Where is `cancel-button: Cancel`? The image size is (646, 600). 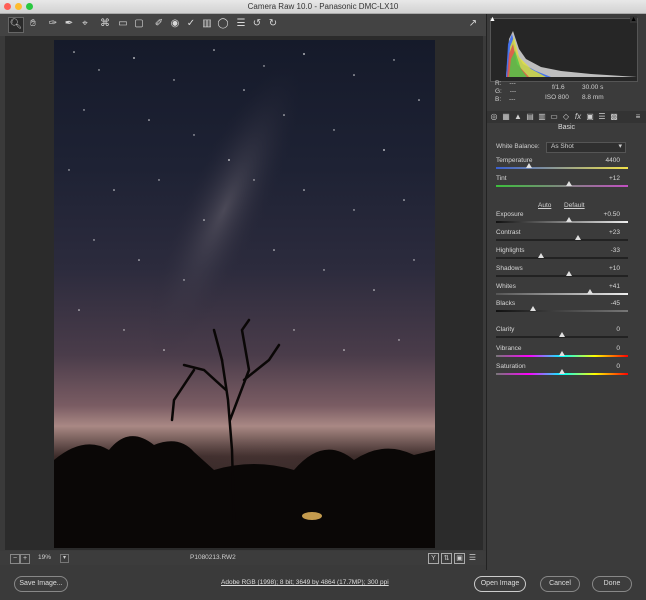 cancel-button: Cancel is located at coordinates (560, 584).